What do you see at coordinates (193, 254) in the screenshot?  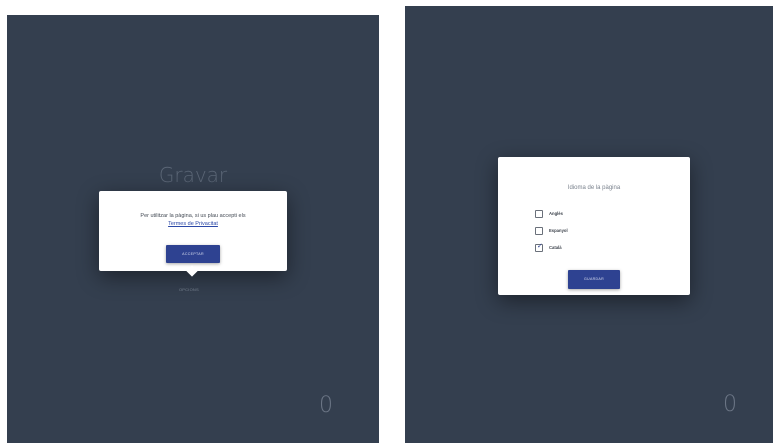 I see `accept-button: ACCEPTAR` at bounding box center [193, 254].